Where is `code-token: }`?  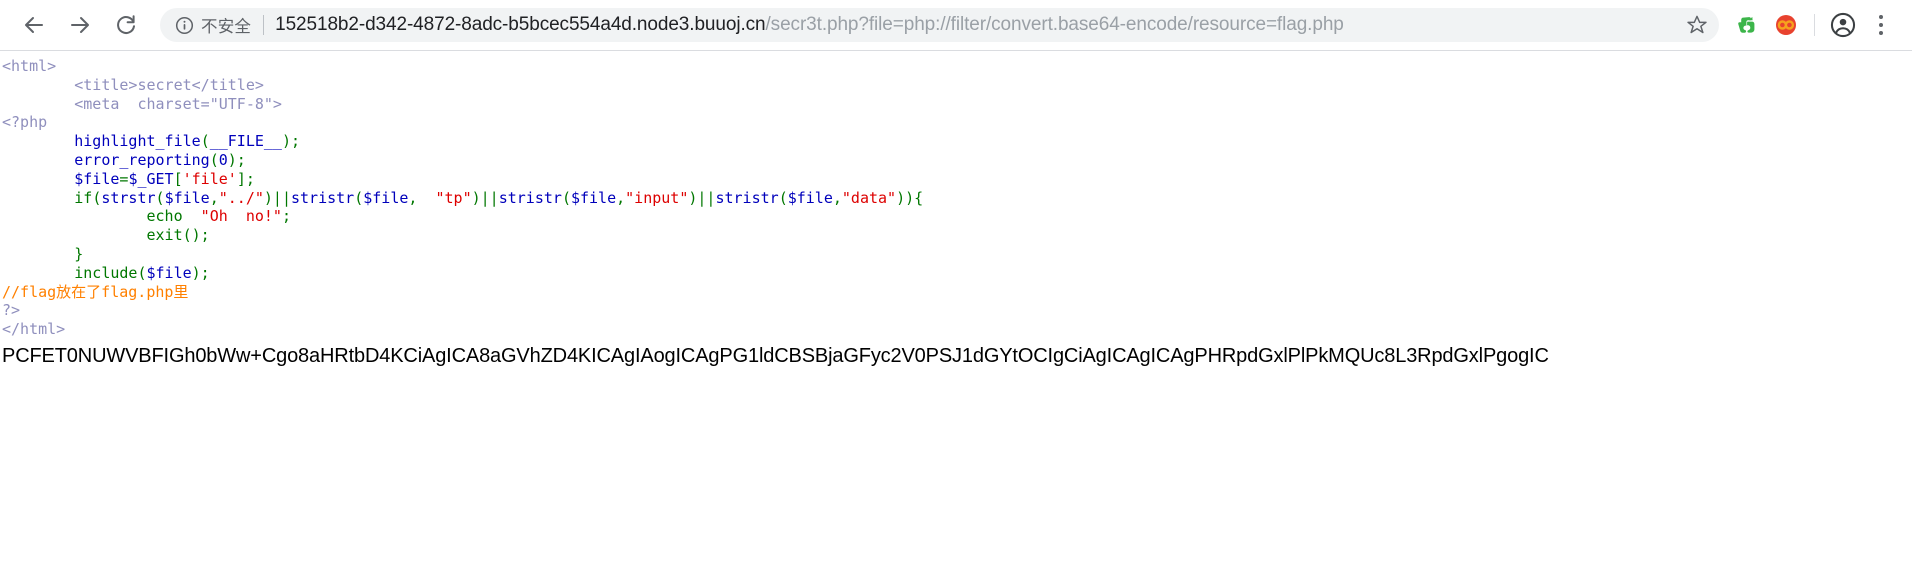 code-token: } is located at coordinates (43, 253).